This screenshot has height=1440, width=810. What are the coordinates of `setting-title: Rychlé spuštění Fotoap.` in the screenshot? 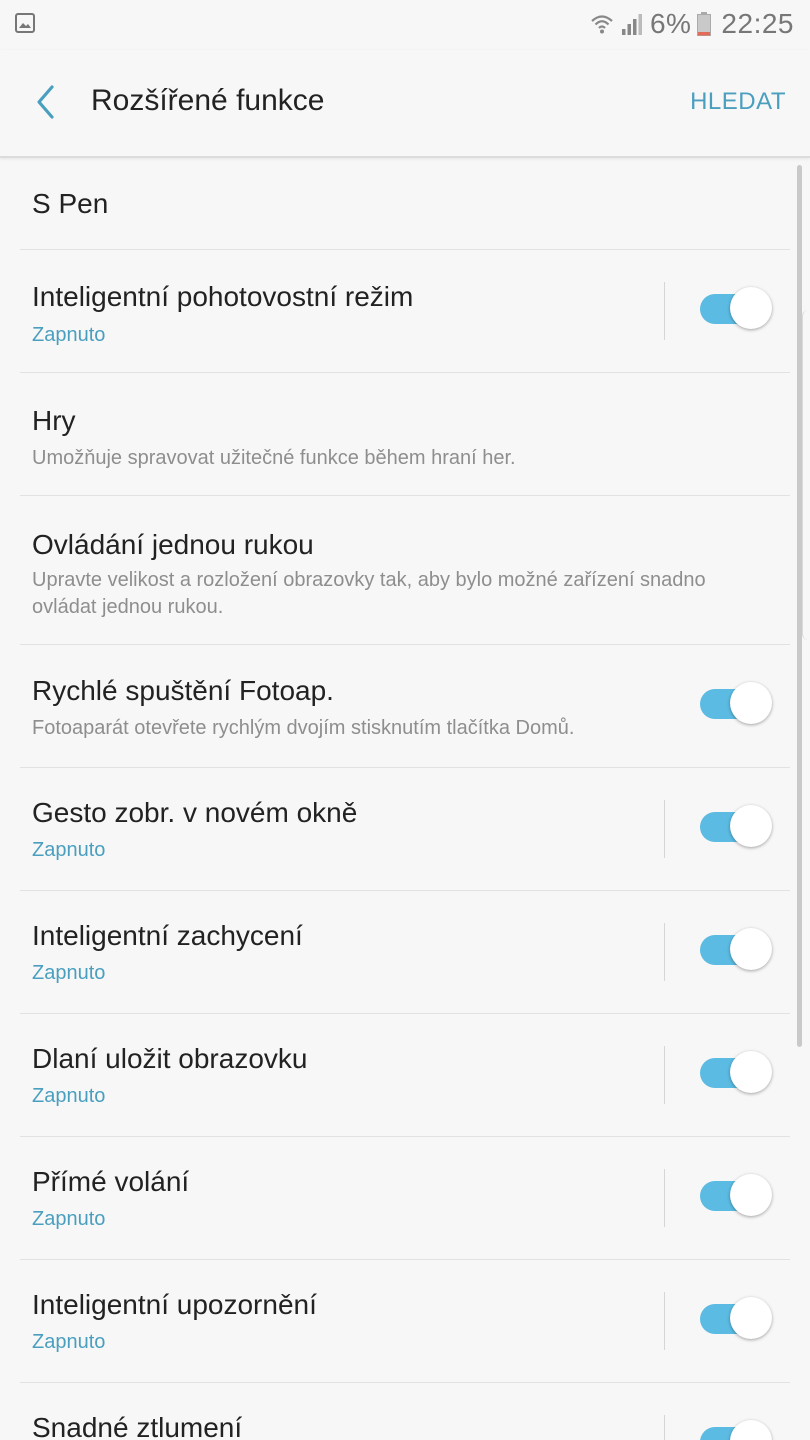 It's located at (183, 690).